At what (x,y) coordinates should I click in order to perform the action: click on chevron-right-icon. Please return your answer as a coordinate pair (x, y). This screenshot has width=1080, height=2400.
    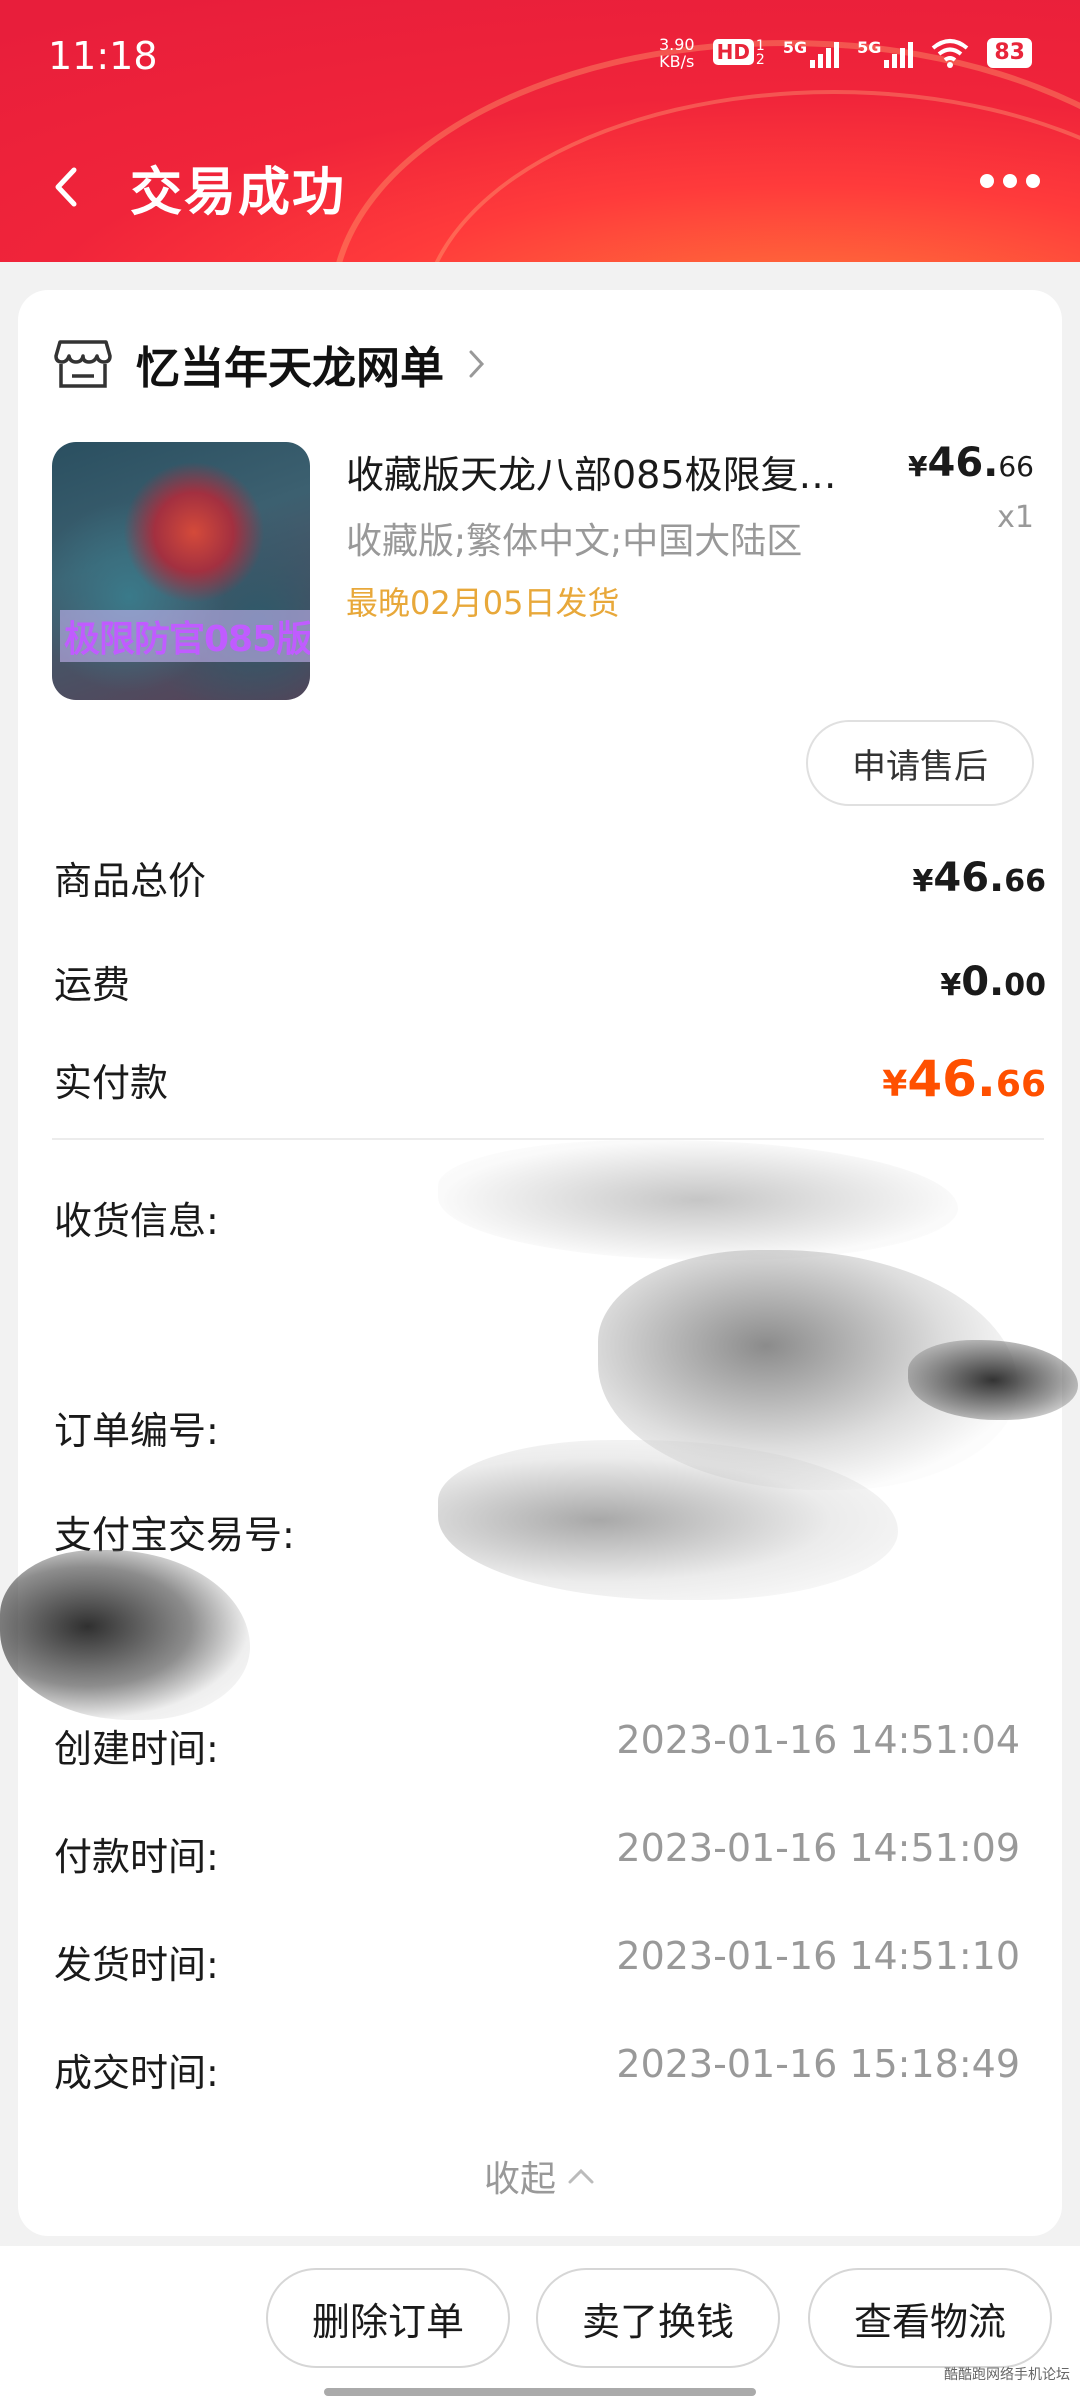
    Looking at the image, I should click on (477, 364).